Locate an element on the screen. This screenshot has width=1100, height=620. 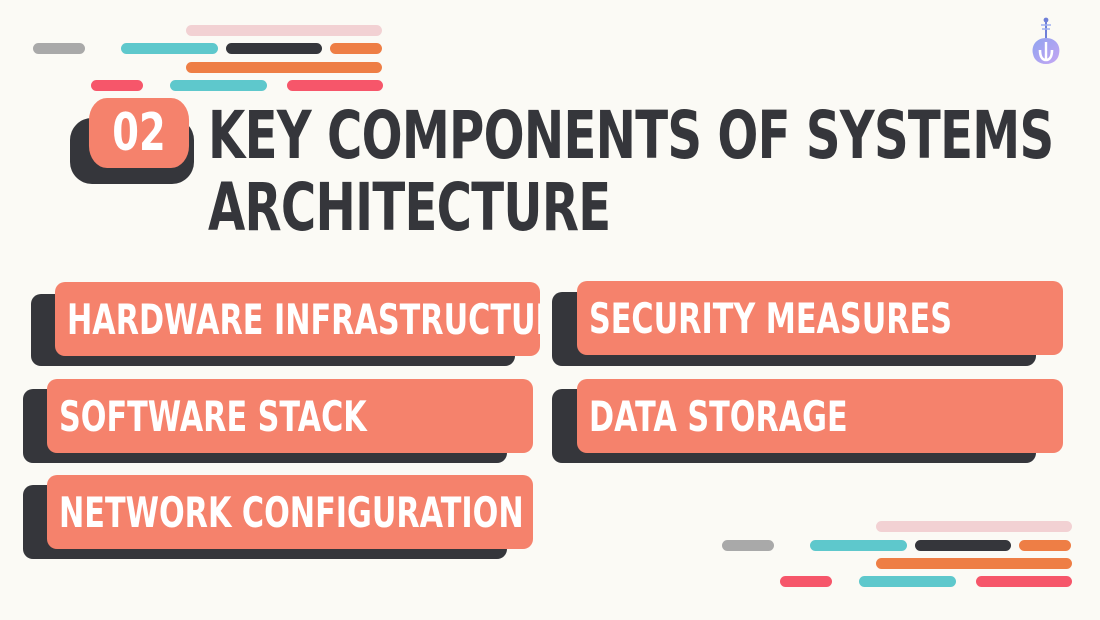
page-title-line-1: KEY COMPONENTS OF SYSTEMS is located at coordinates (631, 135).